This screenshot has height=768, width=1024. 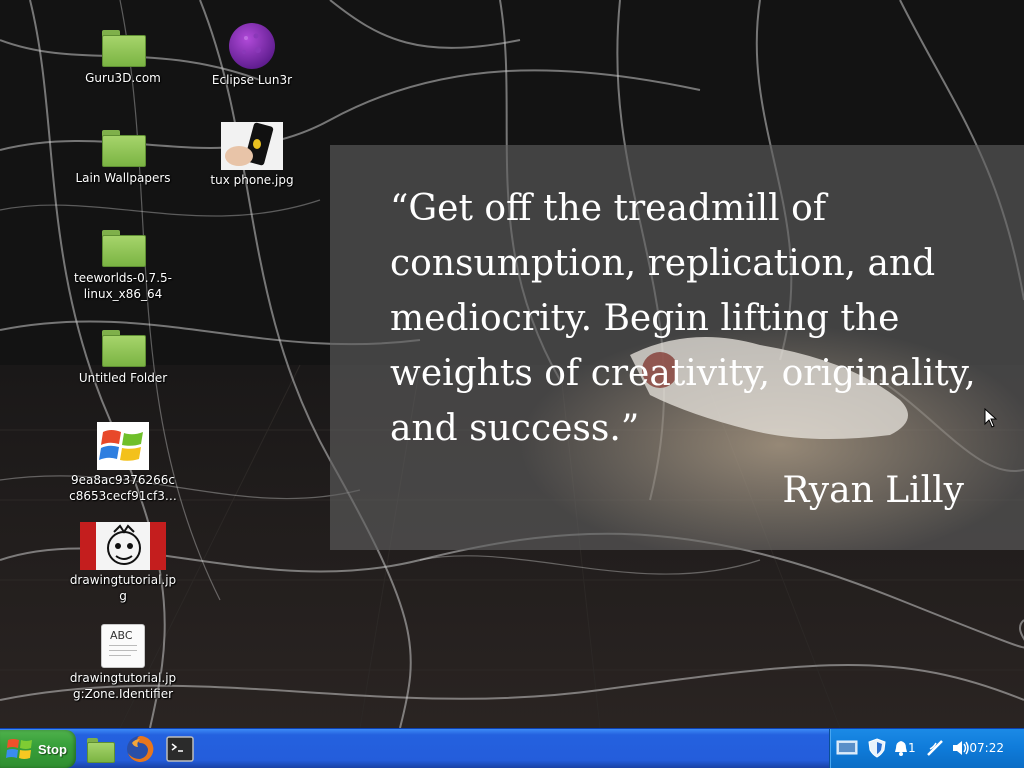 I want to click on desktop-icon-untitled-folder: Untitled Folder, so click(x=123, y=357).